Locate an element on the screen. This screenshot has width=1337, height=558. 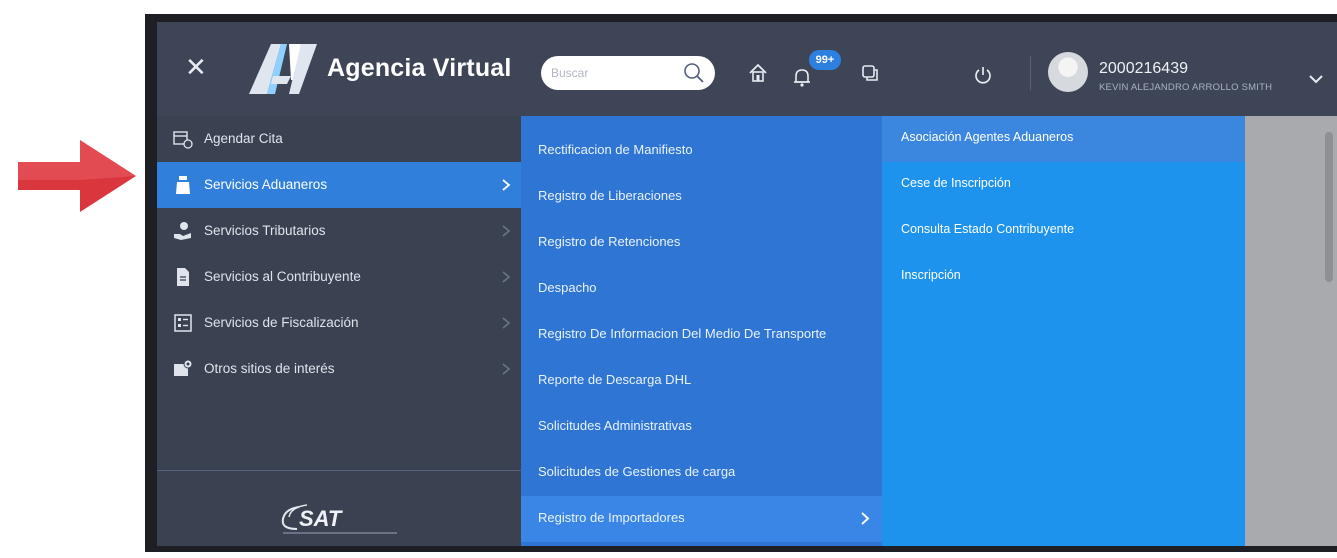
submenu-item: Registro de Retenciones is located at coordinates (701, 243).